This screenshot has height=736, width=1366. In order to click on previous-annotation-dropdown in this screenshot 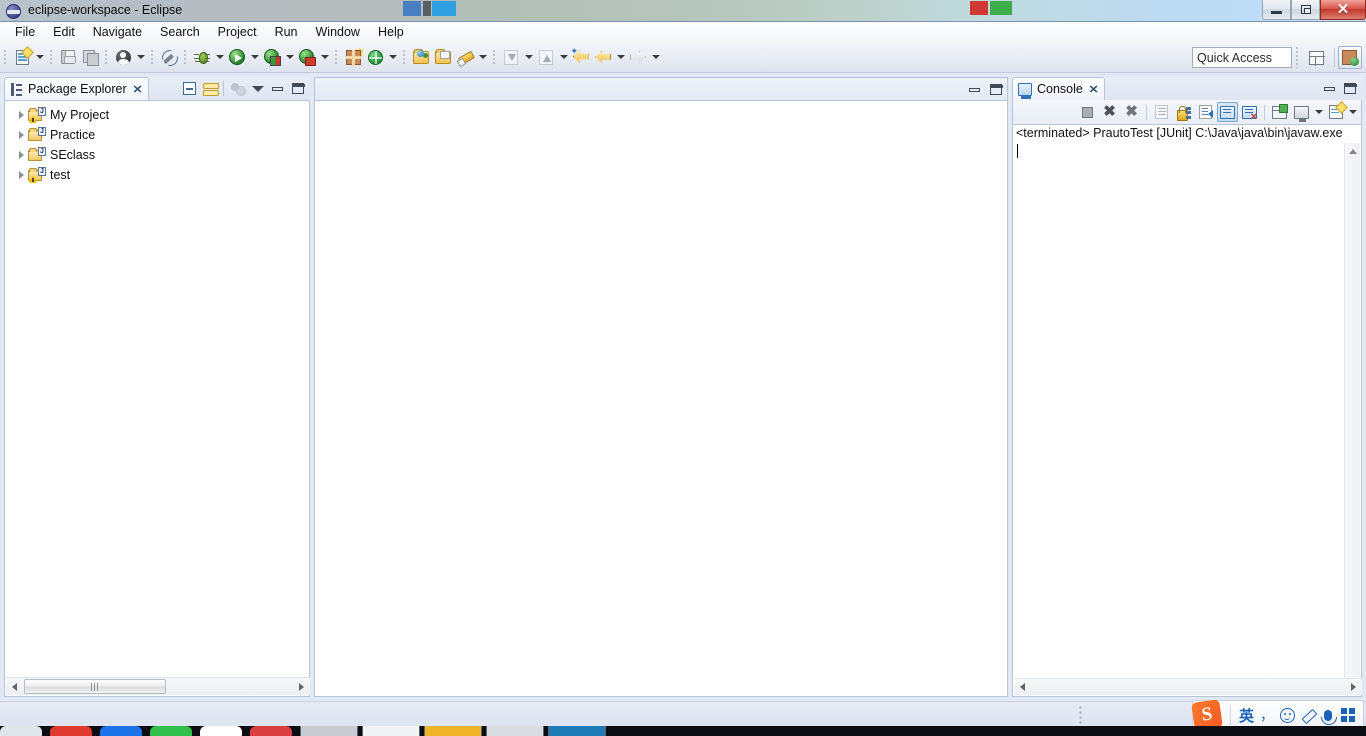, I will do `click(528, 57)`.